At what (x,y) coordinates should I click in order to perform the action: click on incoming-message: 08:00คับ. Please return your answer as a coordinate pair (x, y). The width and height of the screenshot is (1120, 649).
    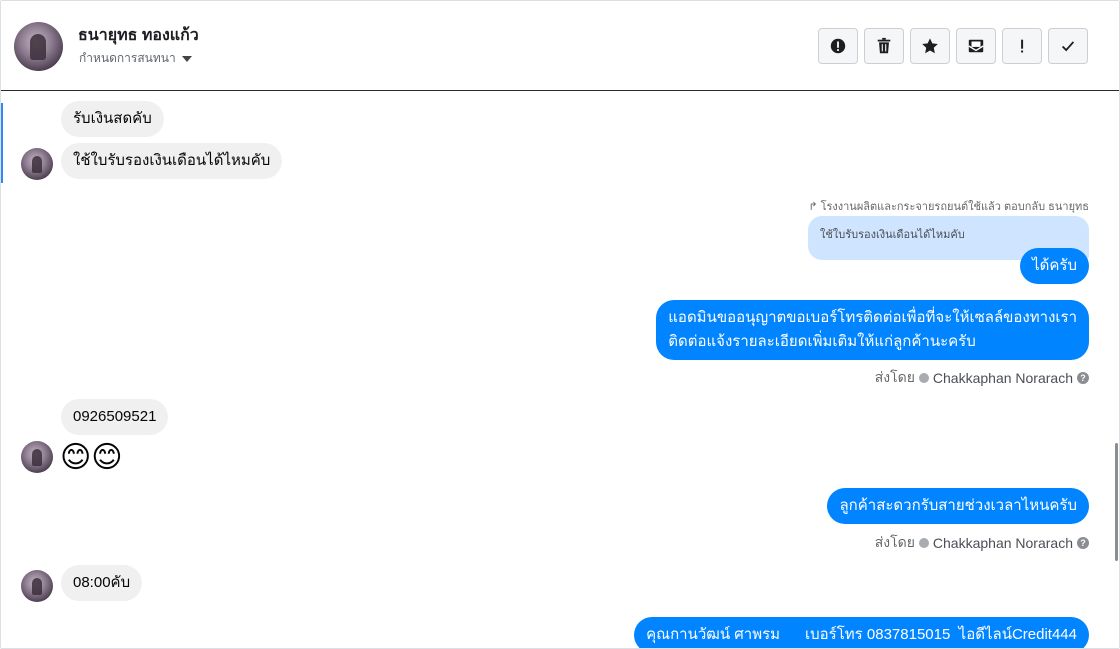
    Looking at the image, I should click on (102, 583).